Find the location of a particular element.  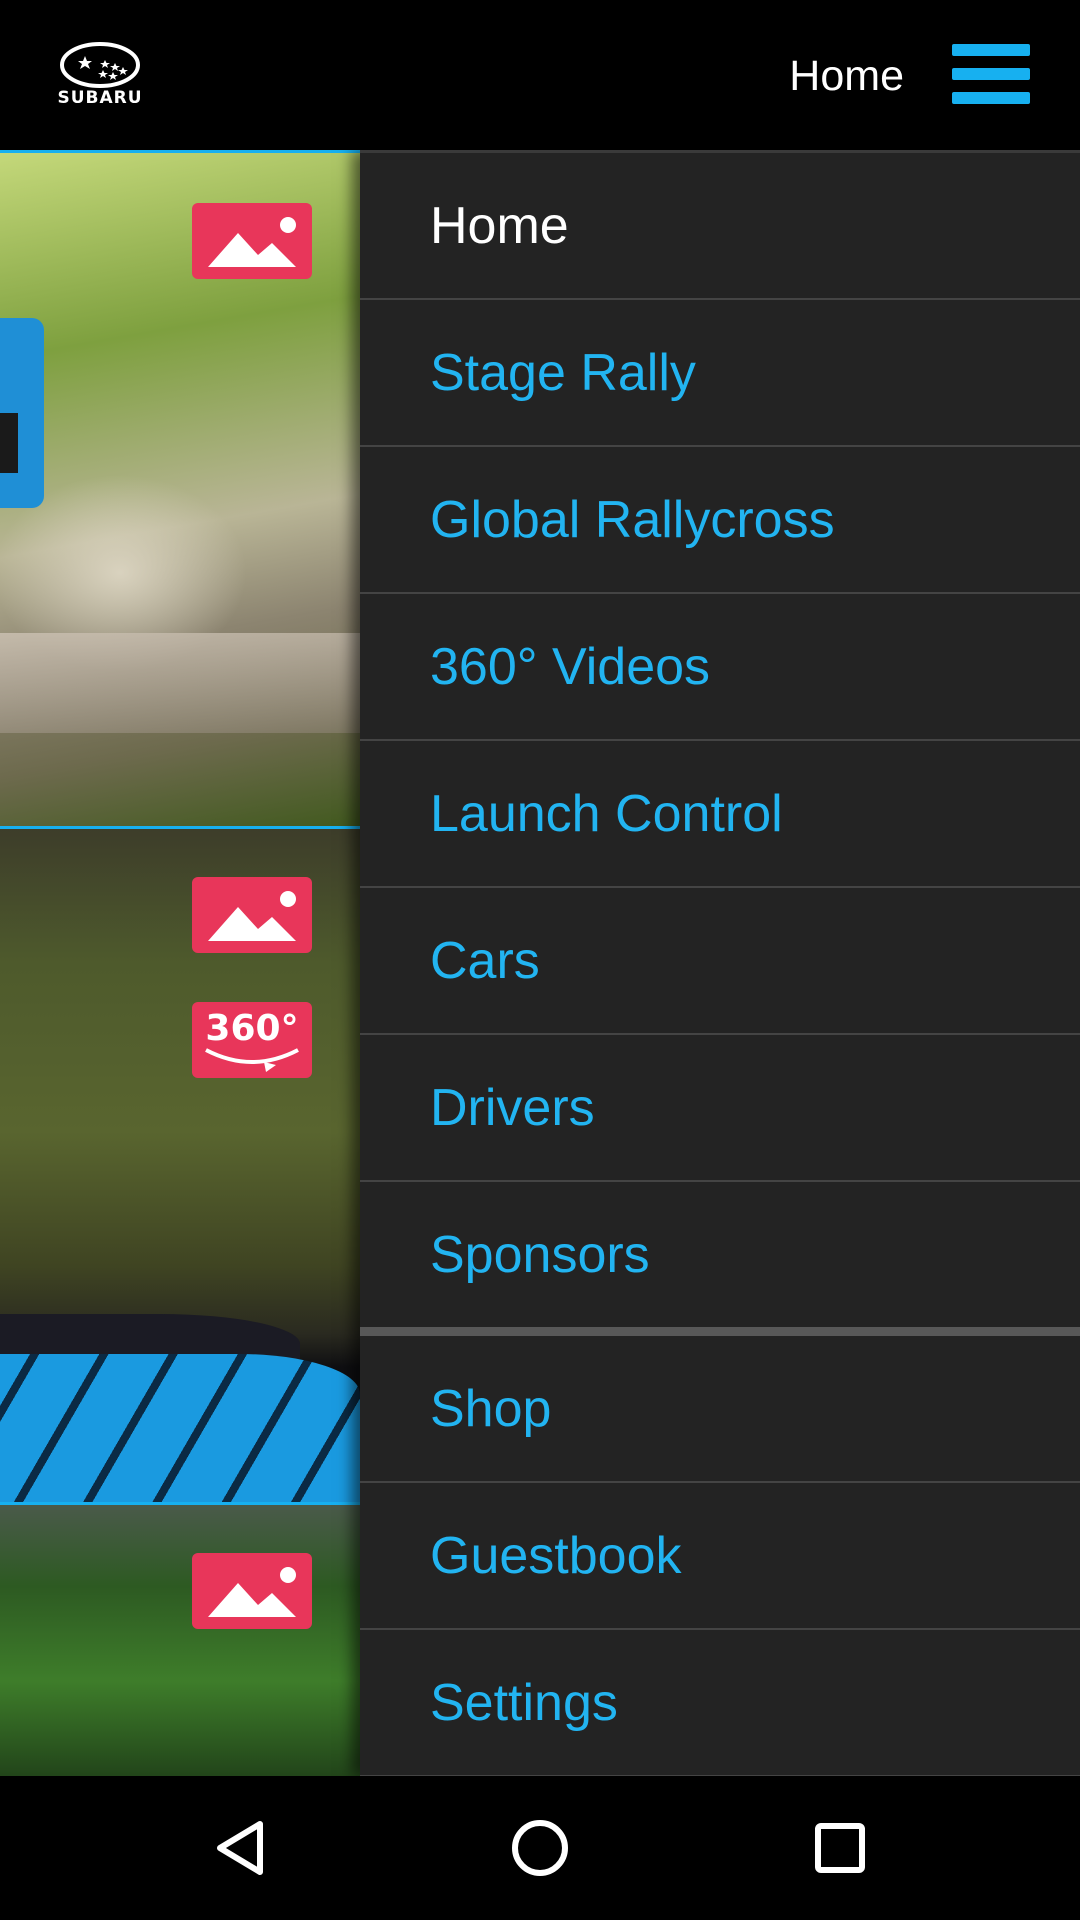

system-navigation-bar is located at coordinates (540, 1848).